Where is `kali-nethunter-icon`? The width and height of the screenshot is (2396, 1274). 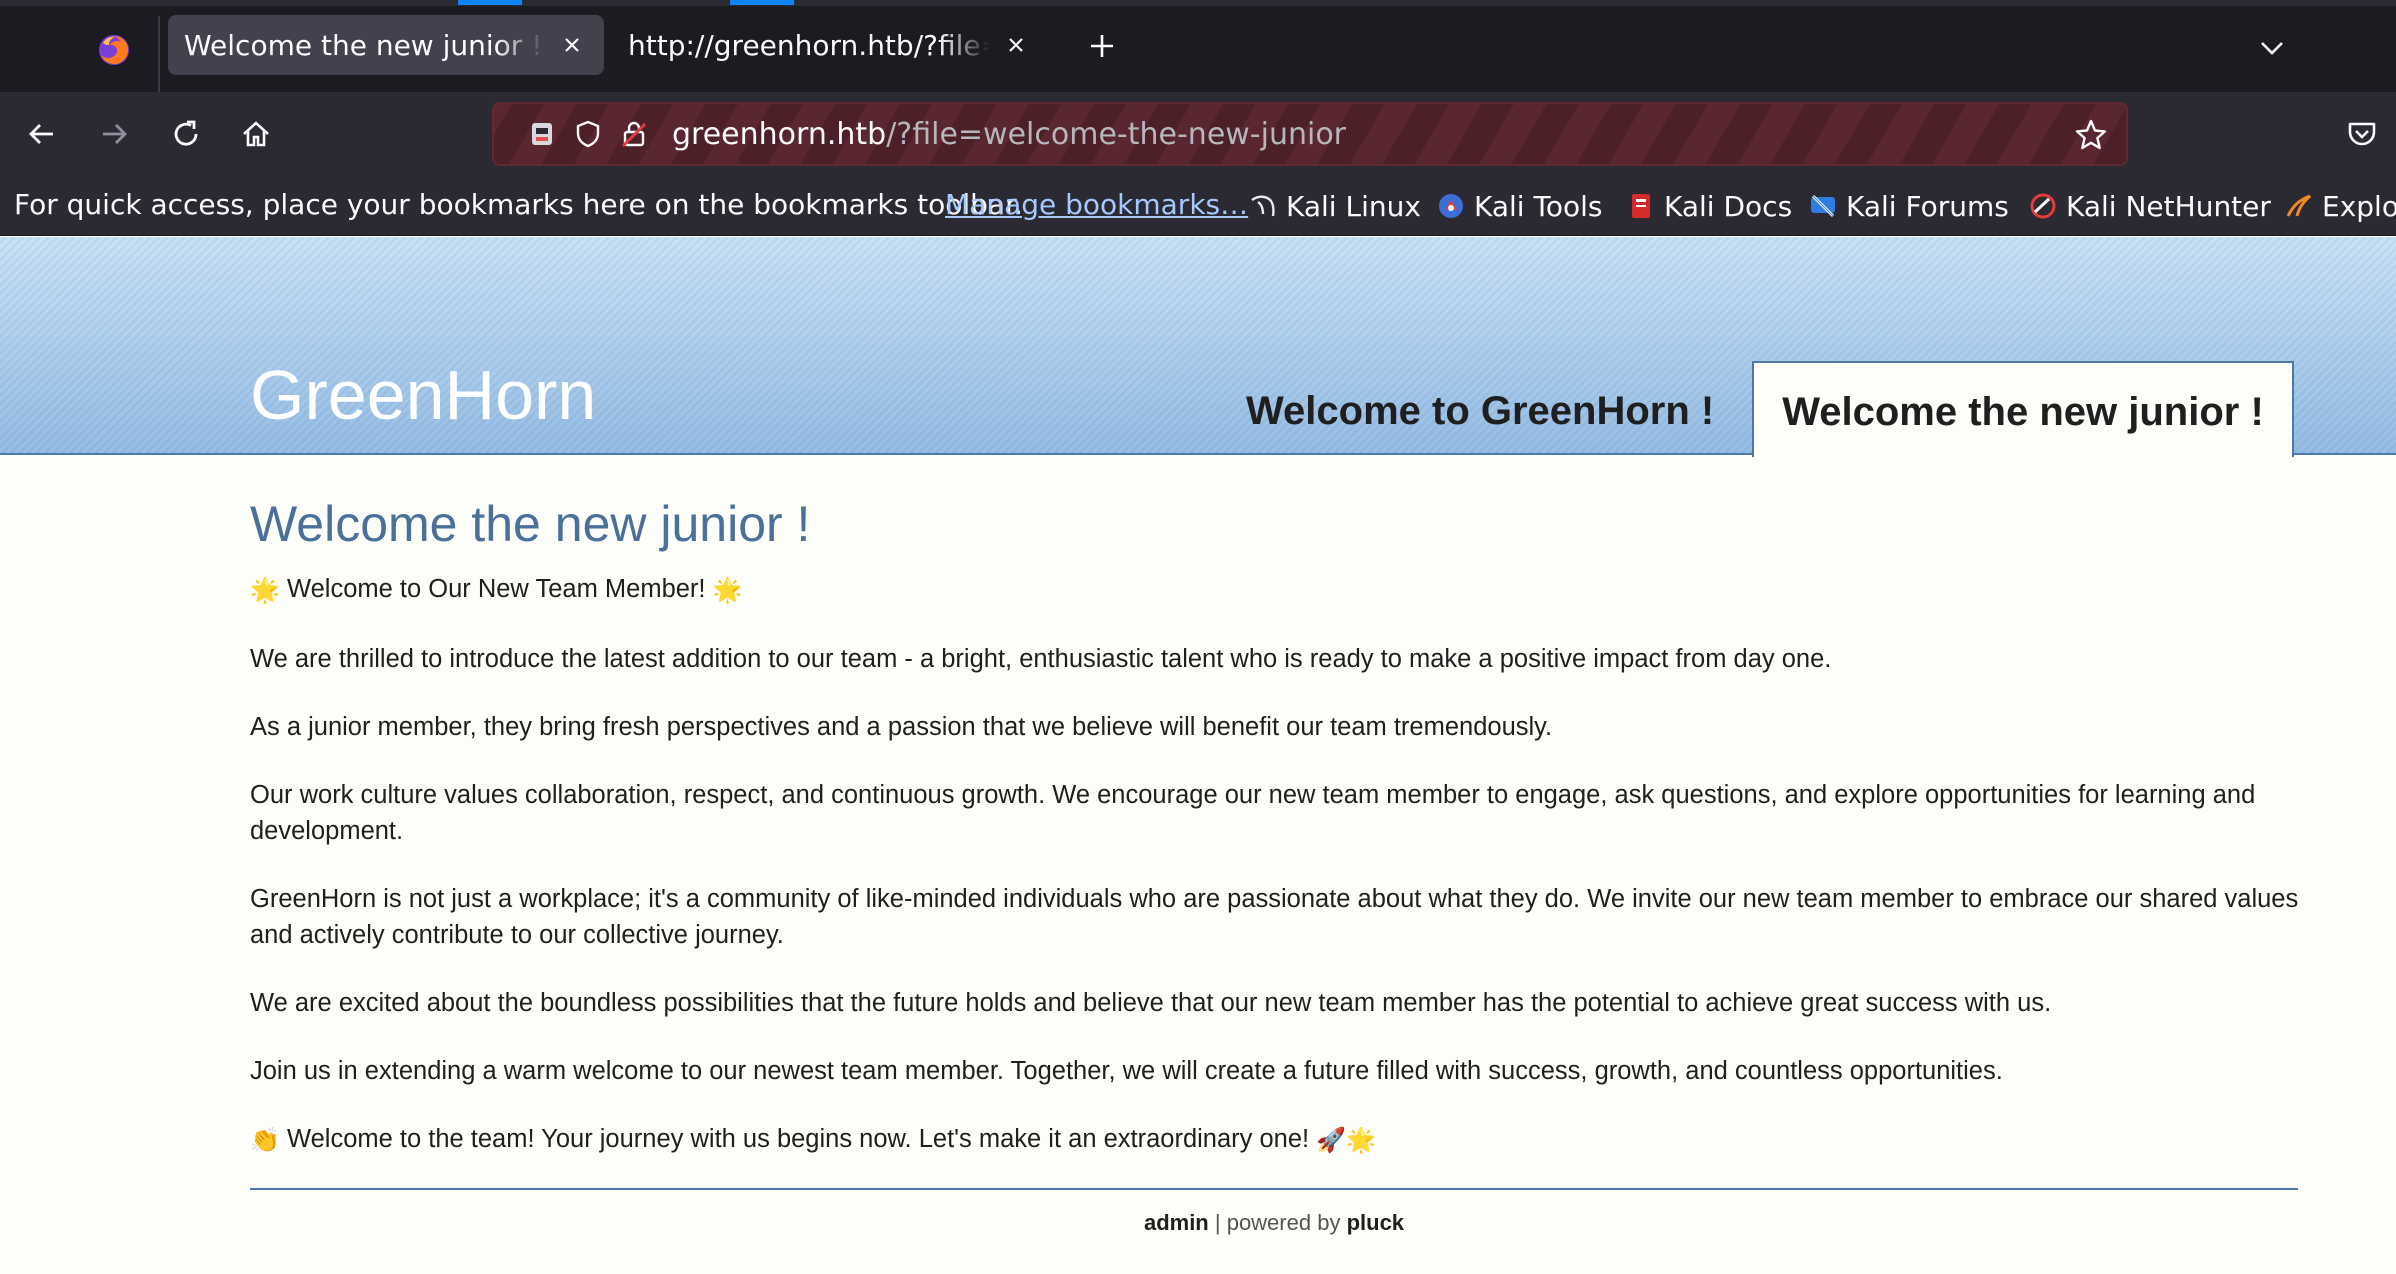
kali-nethunter-icon is located at coordinates (2043, 206).